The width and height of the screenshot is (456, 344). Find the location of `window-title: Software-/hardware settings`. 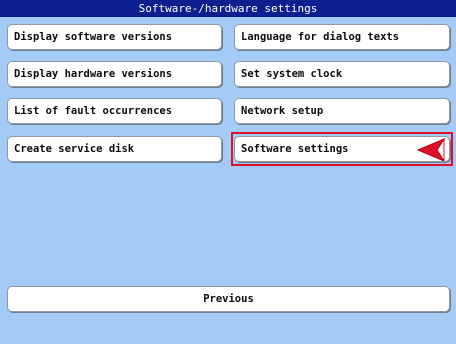

window-title: Software-/hardware settings is located at coordinates (228, 8).